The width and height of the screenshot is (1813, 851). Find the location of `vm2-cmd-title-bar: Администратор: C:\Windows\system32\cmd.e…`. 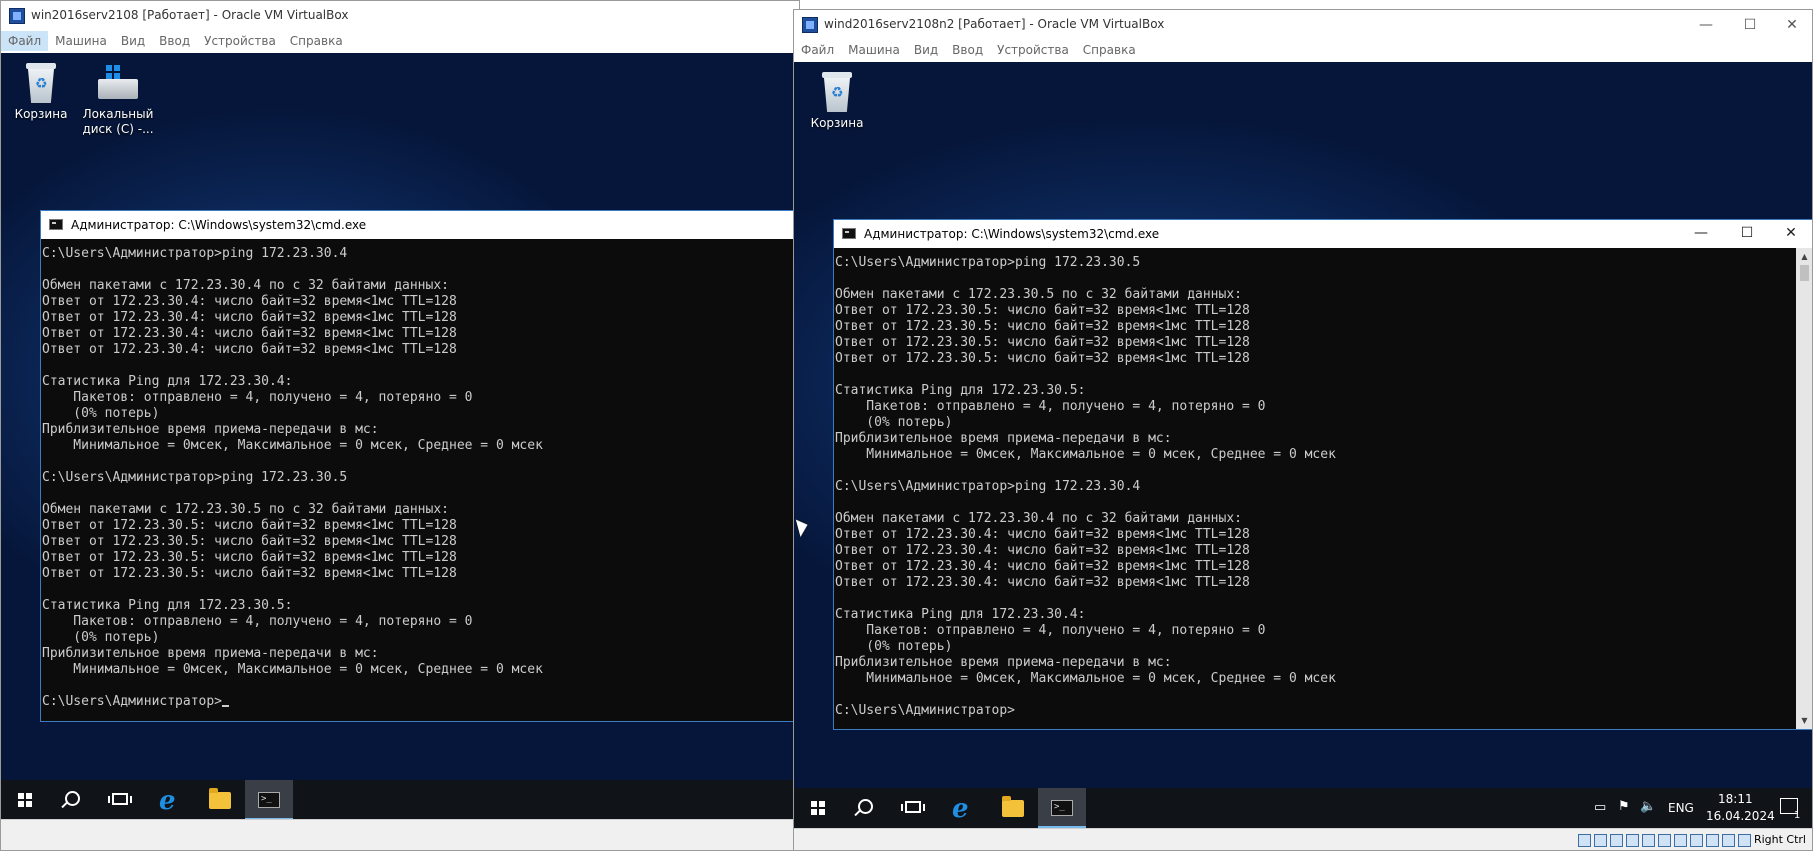

vm2-cmd-title-bar: Администратор: C:\Windows\system32\cmd.e… is located at coordinates (1323, 234).